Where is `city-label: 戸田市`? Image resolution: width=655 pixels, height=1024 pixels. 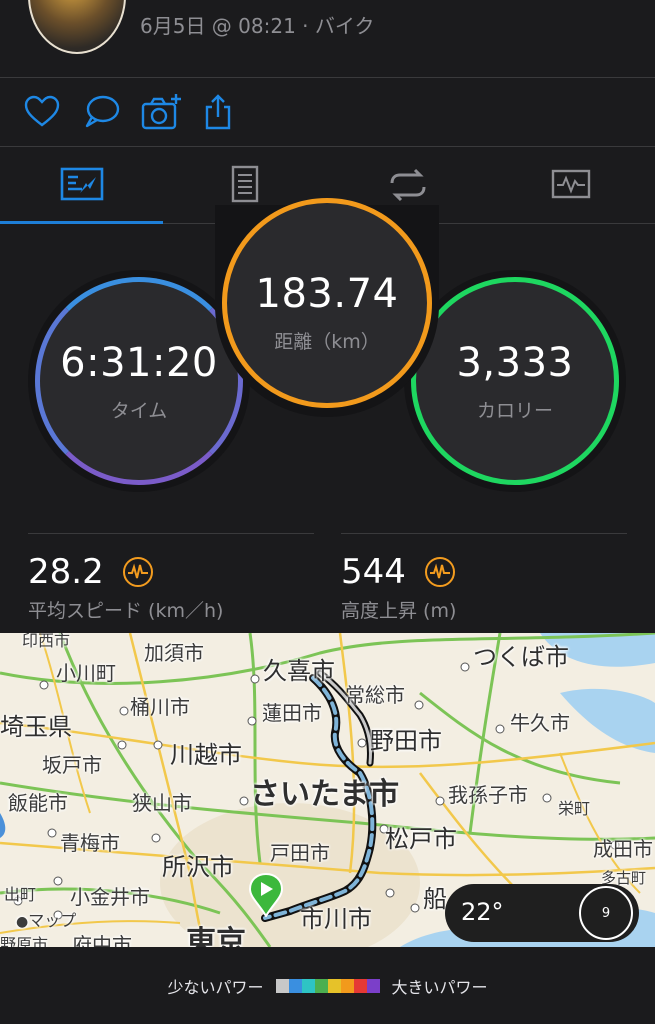
city-label: 戸田市 is located at coordinates (300, 853).